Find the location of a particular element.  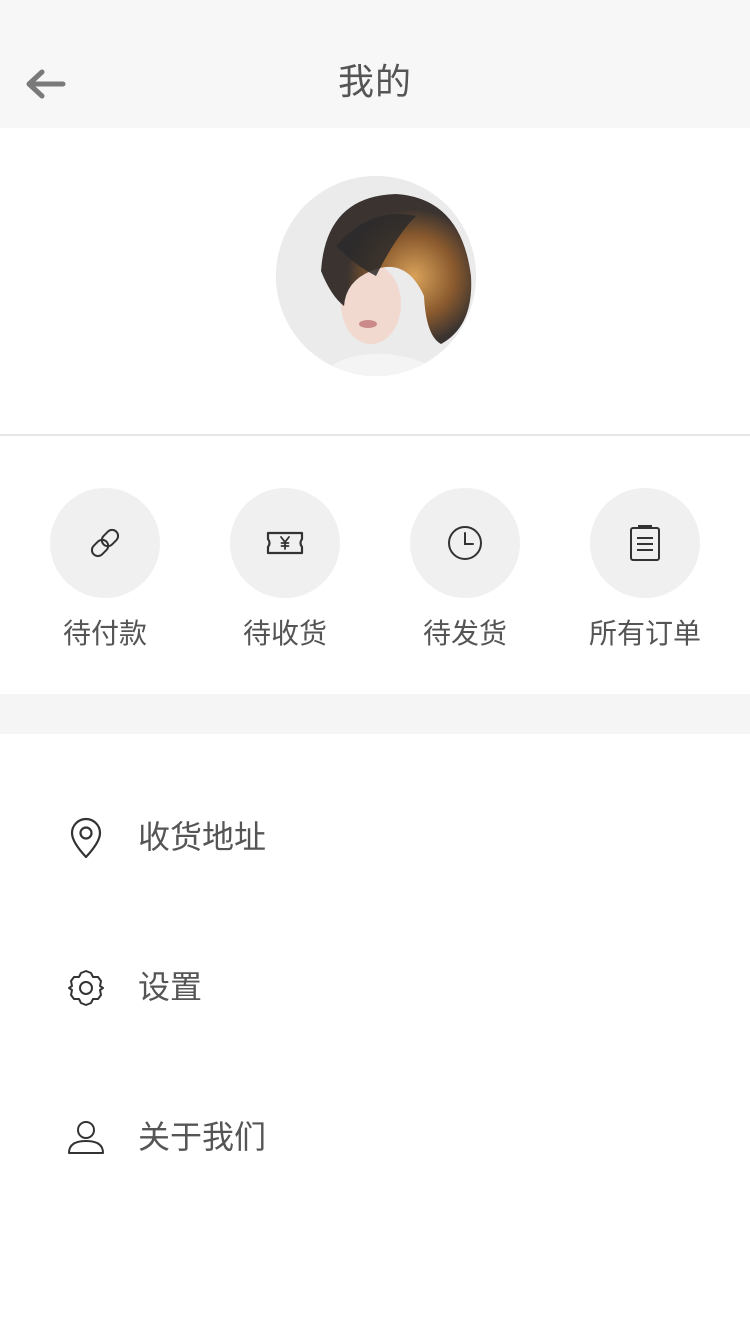

avatar is located at coordinates (376, 276).